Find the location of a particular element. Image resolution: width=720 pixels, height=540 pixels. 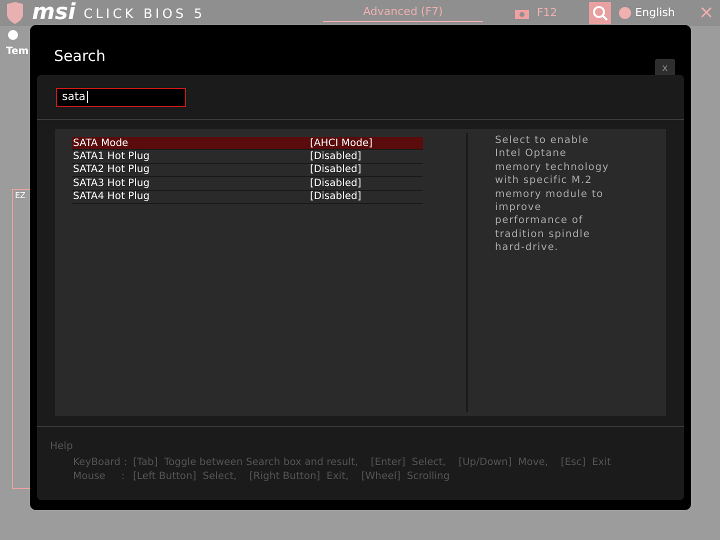

help-description: Select to enable Intel Optane memory technology with specific M.2 memory module to improve performance of tradition spindle hard-drive. is located at coordinates (552, 195).